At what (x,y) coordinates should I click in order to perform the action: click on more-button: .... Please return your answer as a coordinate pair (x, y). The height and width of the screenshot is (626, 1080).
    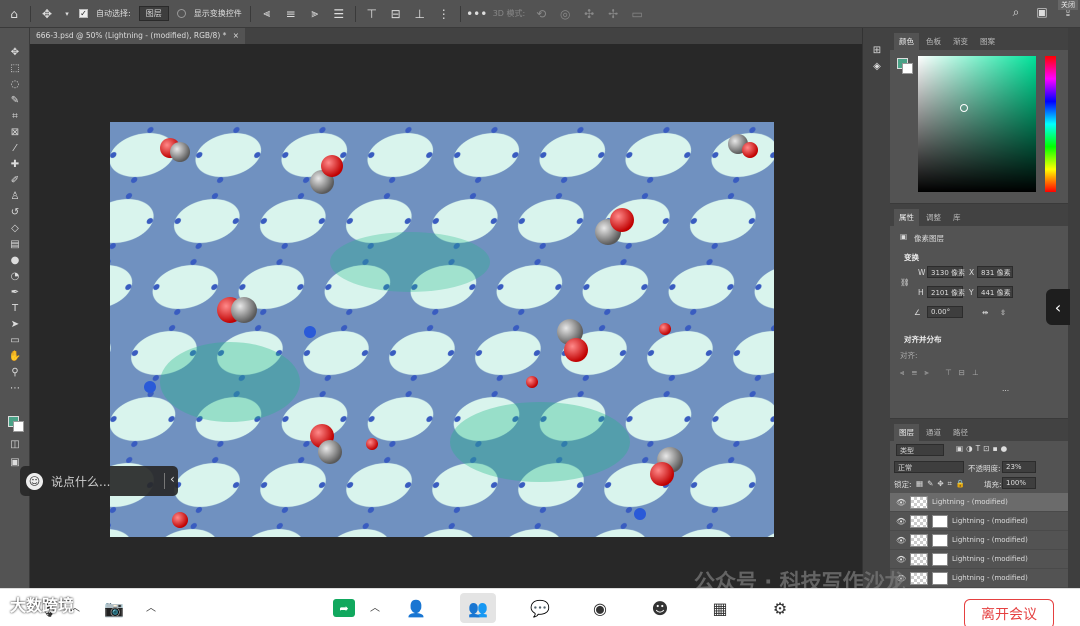
    Looking at the image, I should click on (1005, 388).